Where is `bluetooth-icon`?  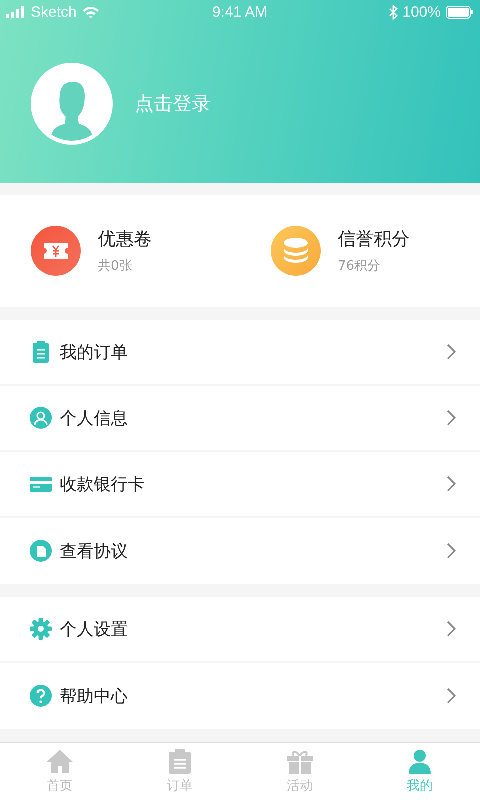
bluetooth-icon is located at coordinates (393, 12).